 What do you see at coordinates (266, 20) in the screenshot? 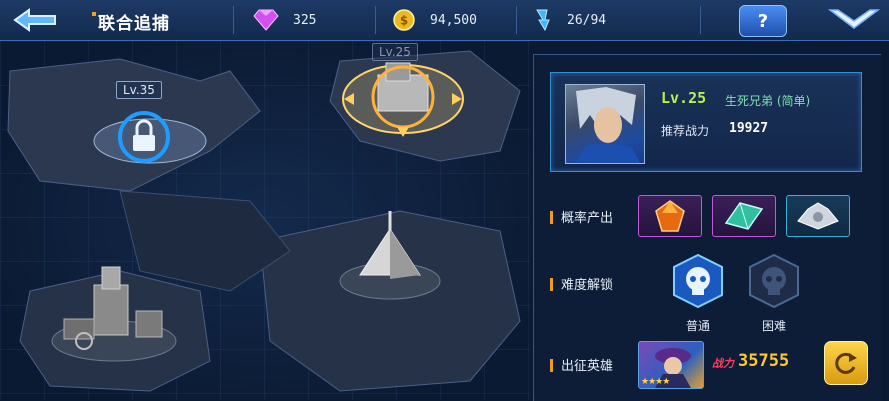
I see `gem-icon` at bounding box center [266, 20].